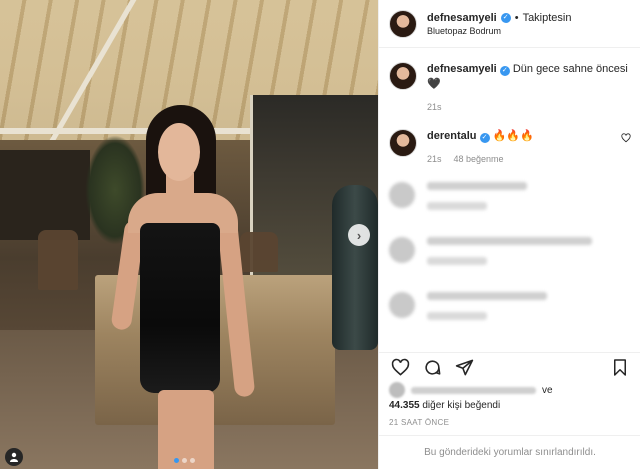 The width and height of the screenshot is (640, 469). What do you see at coordinates (462, 69) in the screenshot?
I see `caption-username: defnesamyeli` at bounding box center [462, 69].